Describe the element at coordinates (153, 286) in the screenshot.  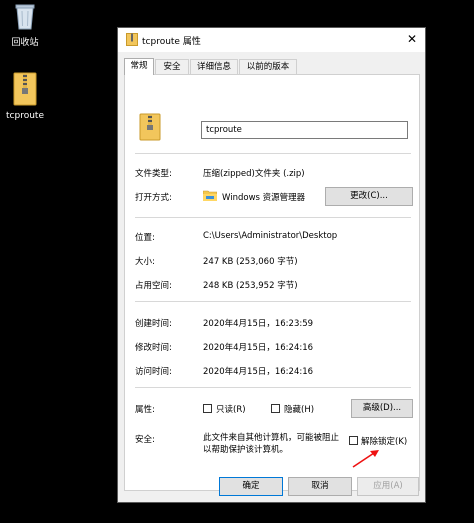
I see `size-on-disk-label: 占用空间:` at that location.